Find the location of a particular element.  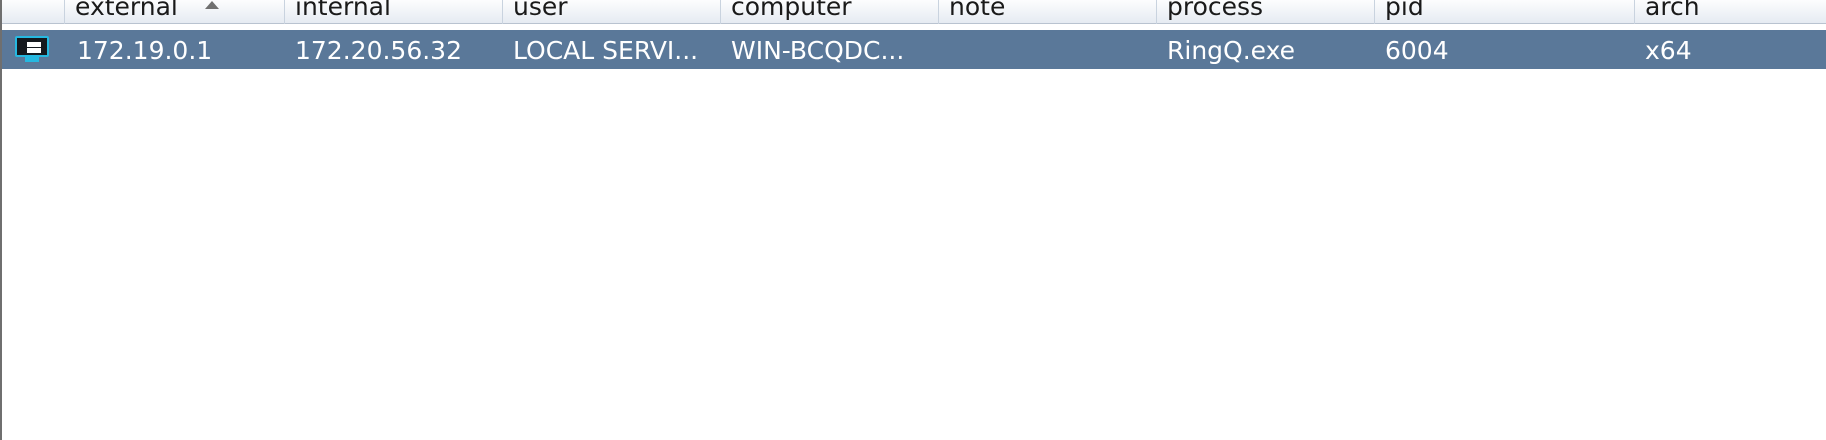

windows-monitor-icon is located at coordinates (33, 49).